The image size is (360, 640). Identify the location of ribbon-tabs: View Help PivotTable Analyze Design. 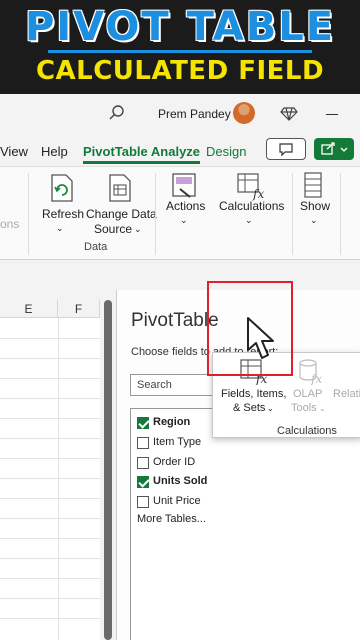
(180, 151).